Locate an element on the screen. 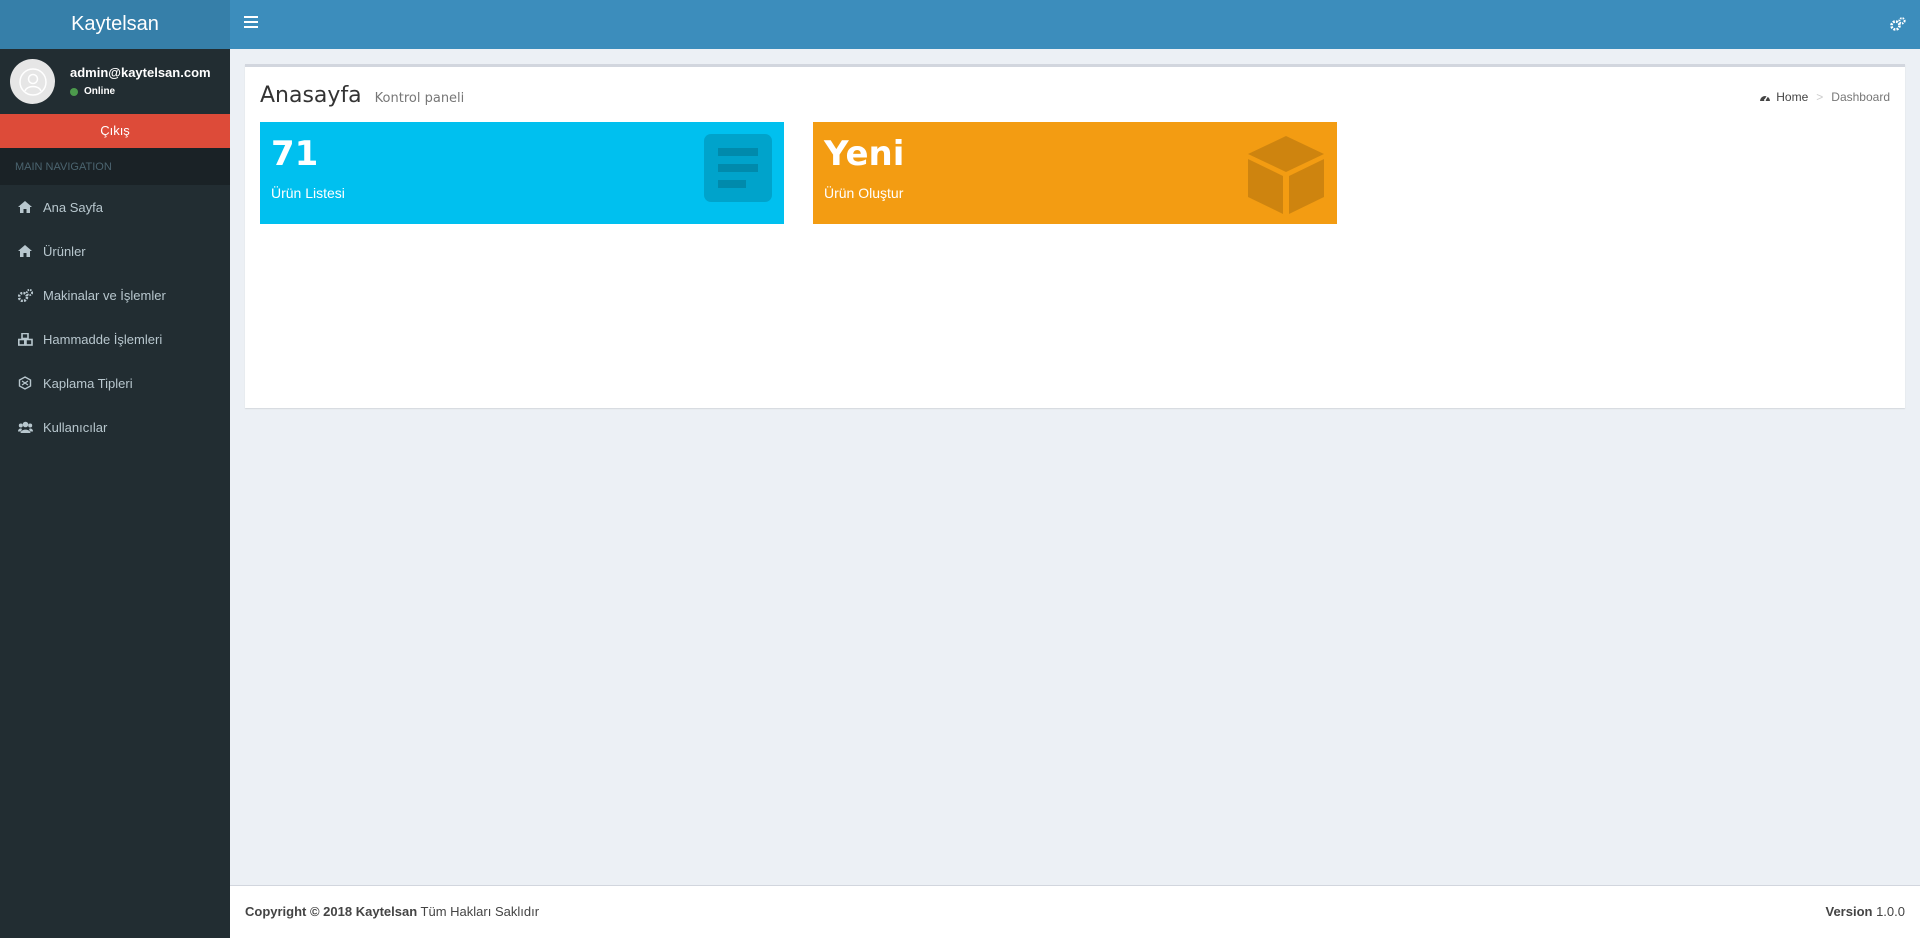 The height and width of the screenshot is (938, 1920). product-list-tile: 71 Ürün Listesi is located at coordinates (522, 173).